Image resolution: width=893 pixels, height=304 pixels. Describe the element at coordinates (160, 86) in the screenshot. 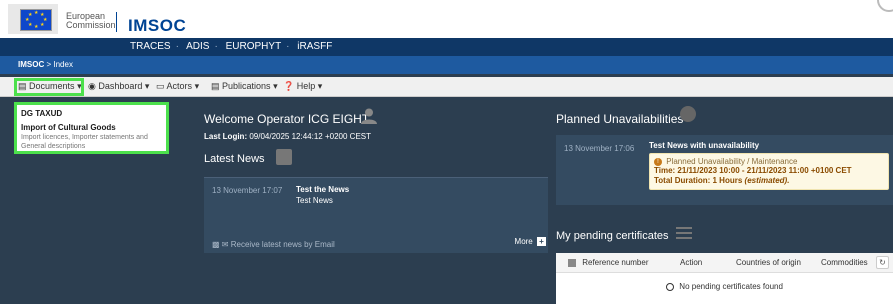

I see `id-card-icon: ▭` at that location.